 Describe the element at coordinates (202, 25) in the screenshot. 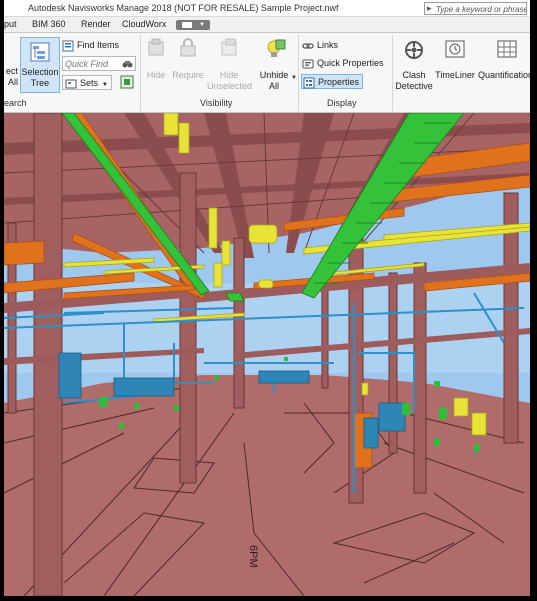

I see `dropdown-arrow-icon: ▼` at that location.